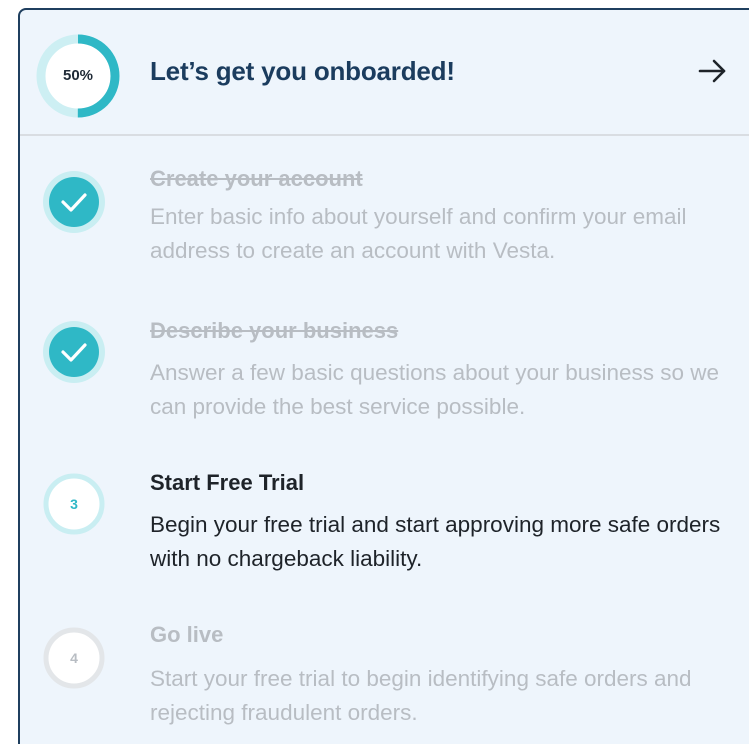  I want to click on step-number-badge: 3, so click(74, 504).